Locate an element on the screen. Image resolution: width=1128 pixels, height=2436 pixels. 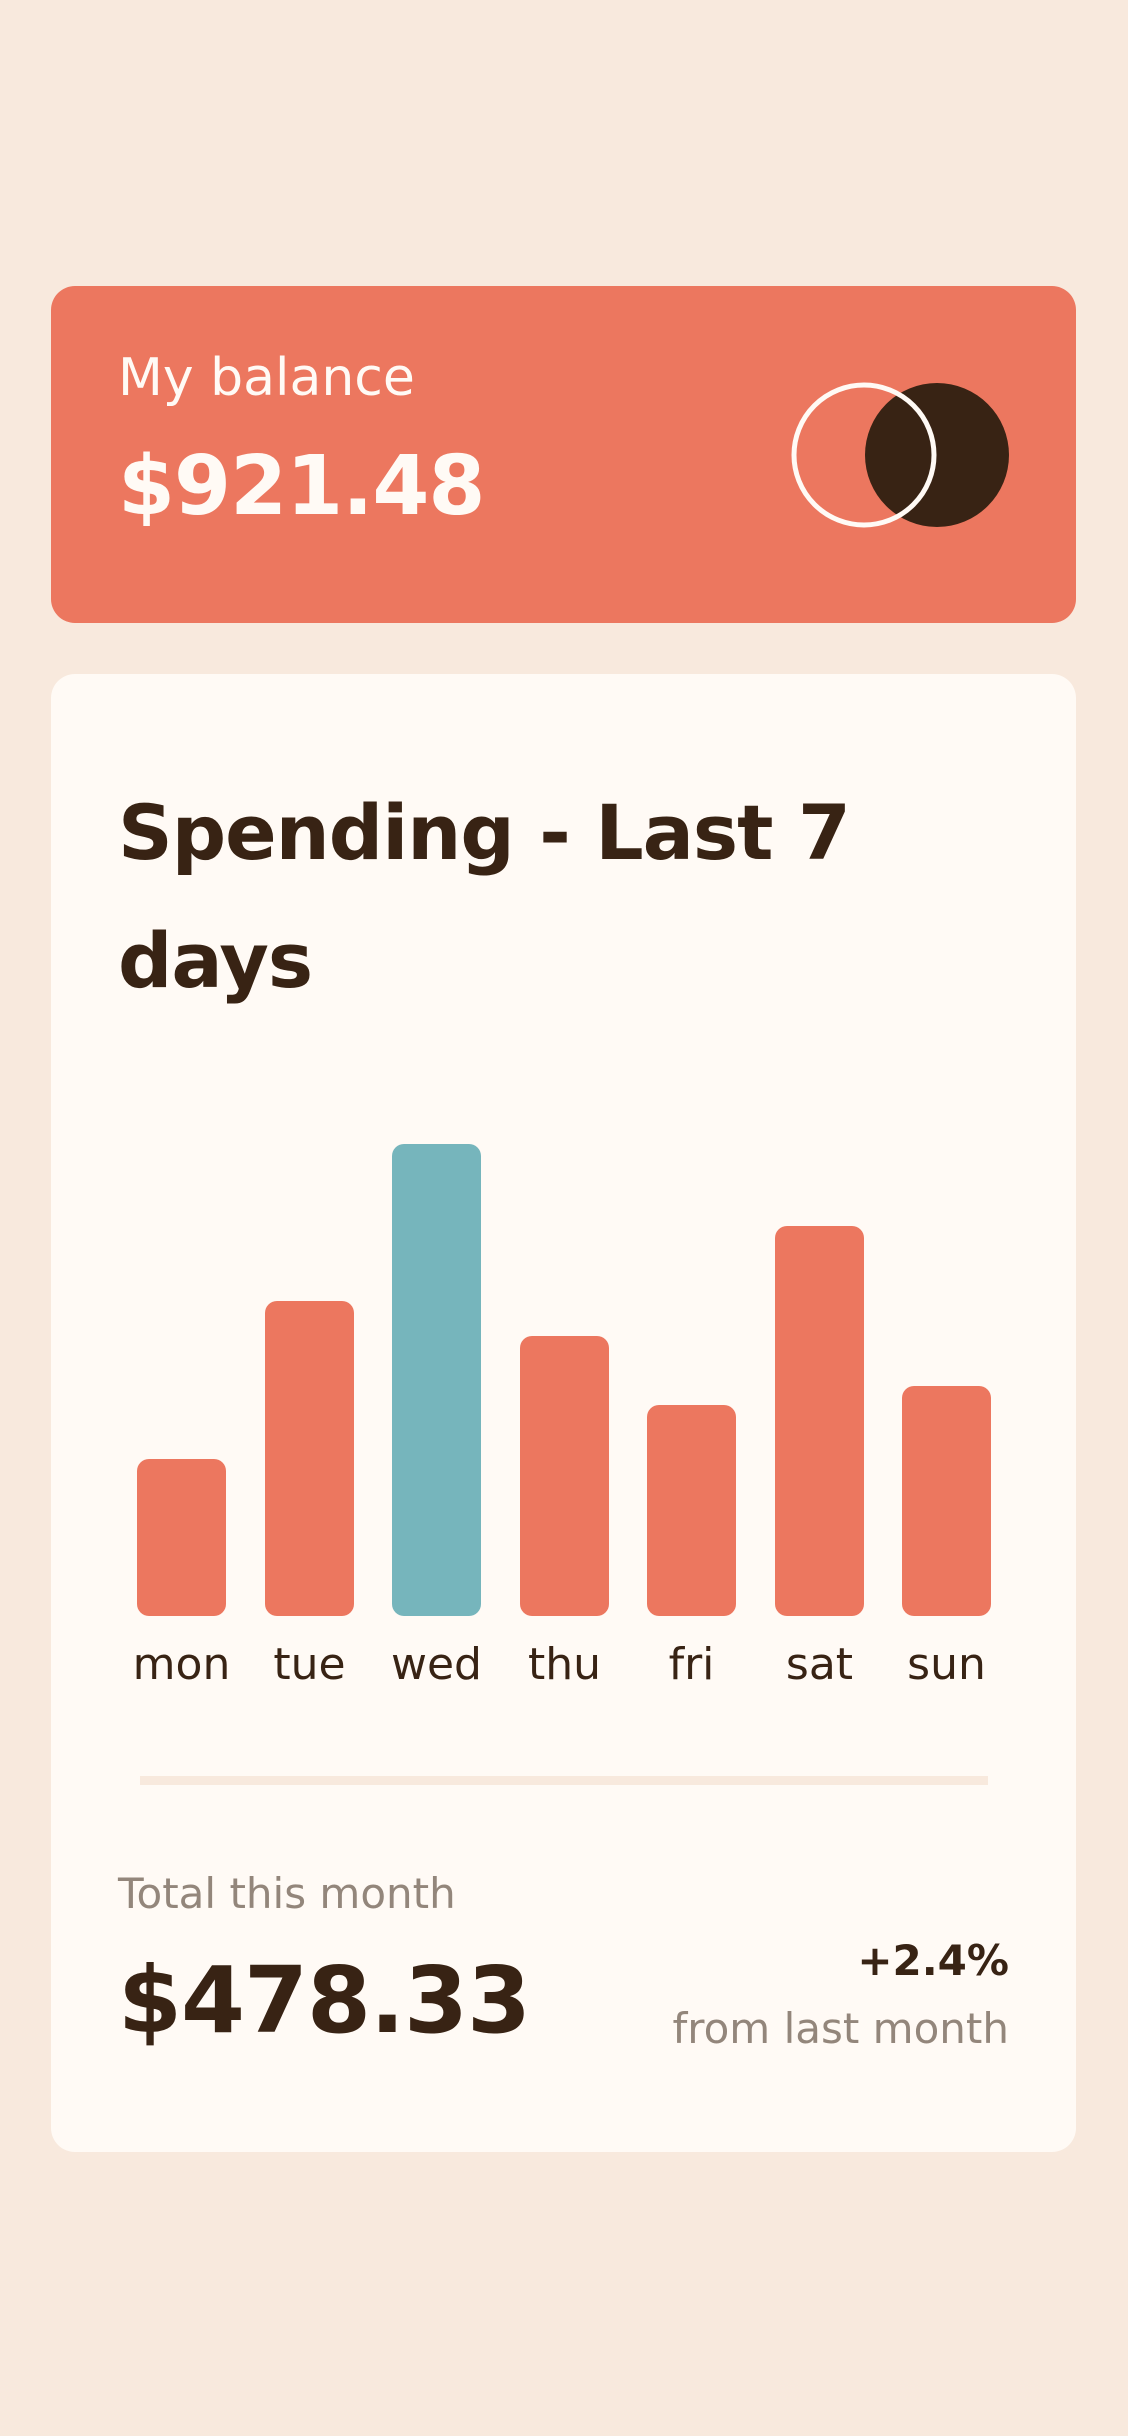
bar-fri is located at coordinates (691, 1510).